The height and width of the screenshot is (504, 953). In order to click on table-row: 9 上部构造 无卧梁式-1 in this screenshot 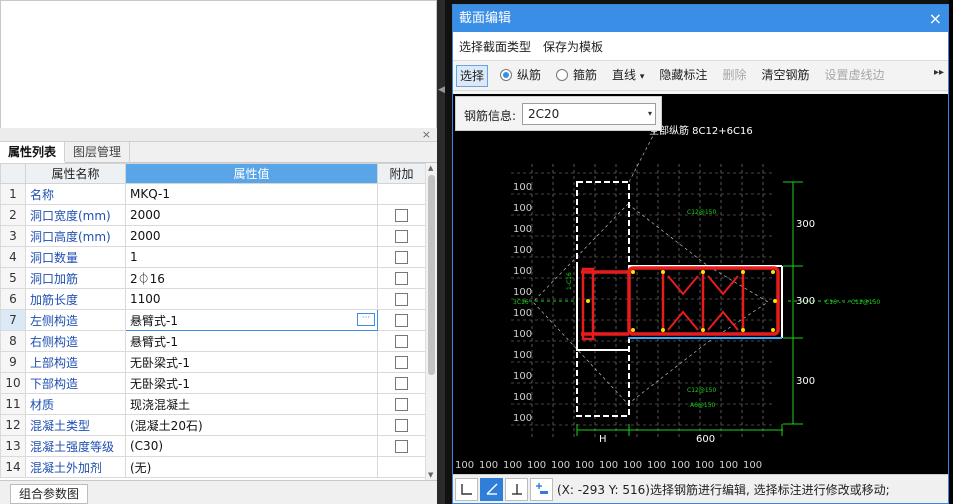, I will do `click(212, 362)`.